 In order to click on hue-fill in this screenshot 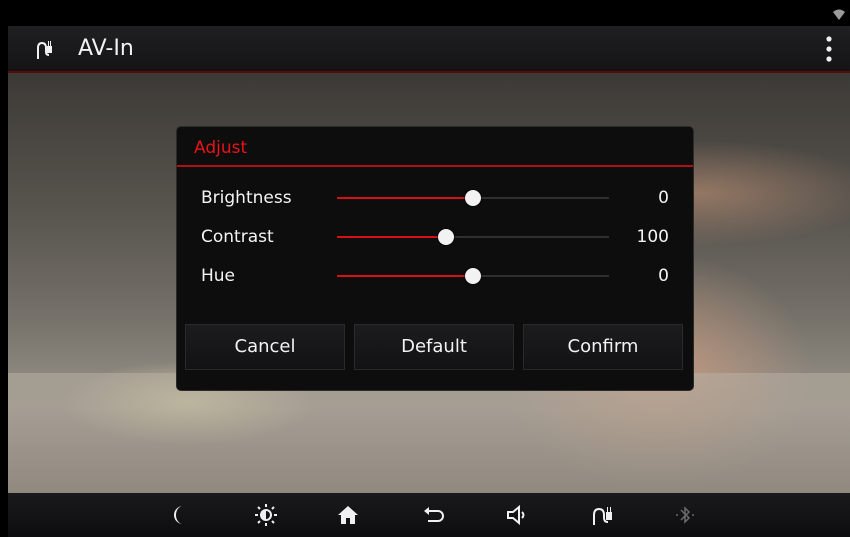, I will do `click(405, 276)`.